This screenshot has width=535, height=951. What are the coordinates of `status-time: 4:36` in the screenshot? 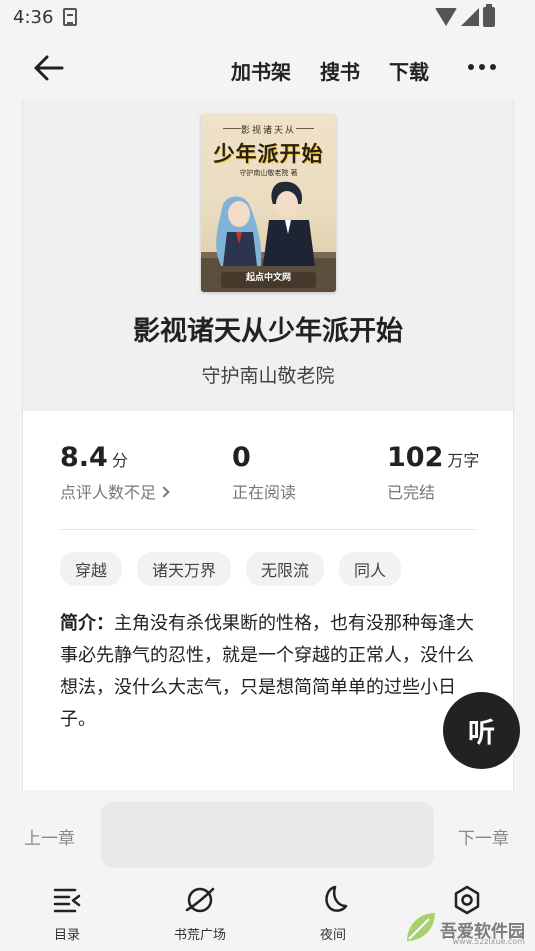 It's located at (33, 17).